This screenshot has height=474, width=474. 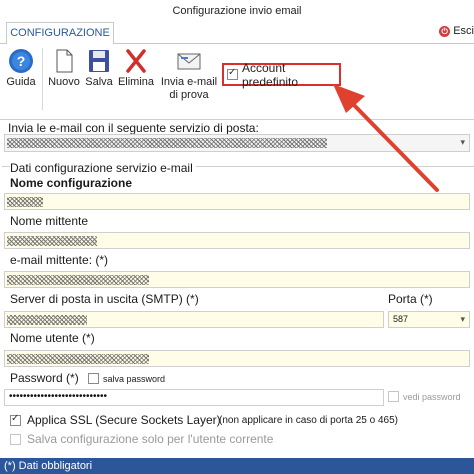 What do you see at coordinates (237, 33) in the screenshot?
I see `tab-strip: CONFIGURAZIONE ⏻ Esci` at bounding box center [237, 33].